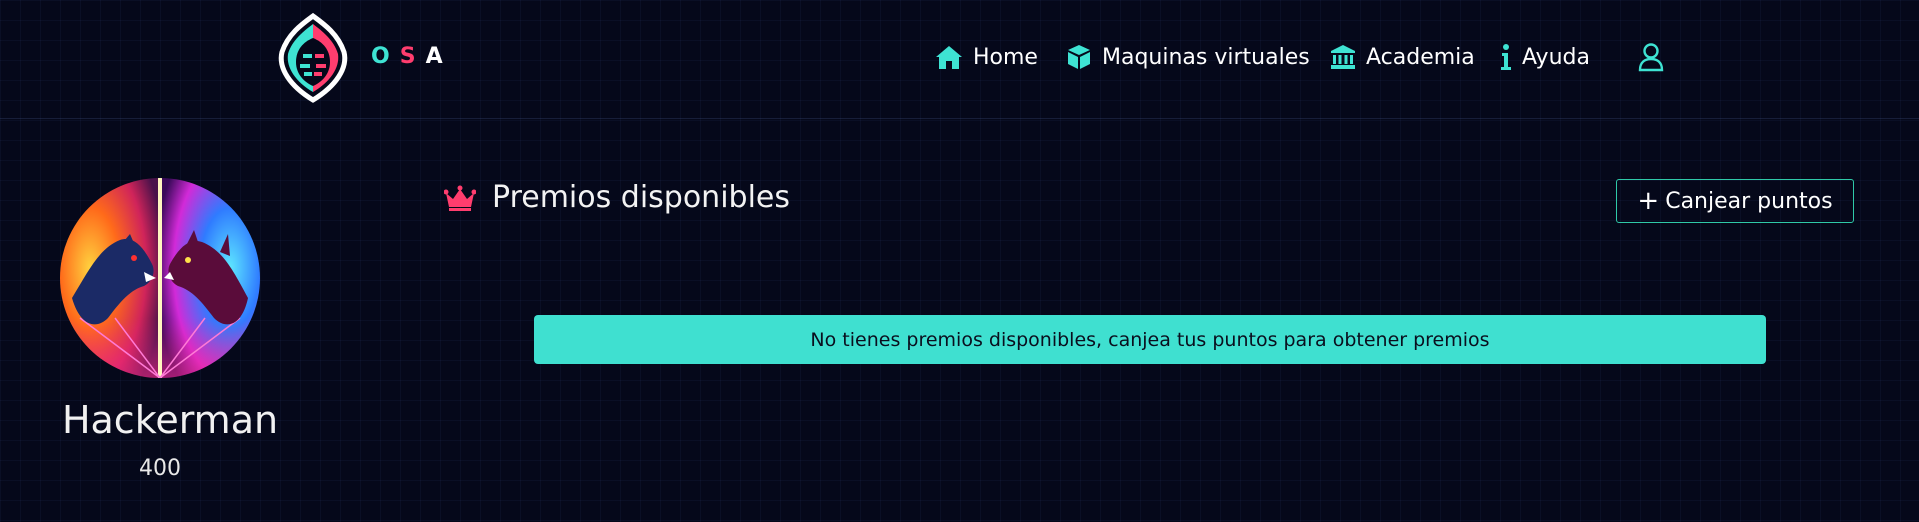 The height and width of the screenshot is (522, 1919). Describe the element at coordinates (170, 420) in the screenshot. I see `profile-username: Hackerman` at that location.